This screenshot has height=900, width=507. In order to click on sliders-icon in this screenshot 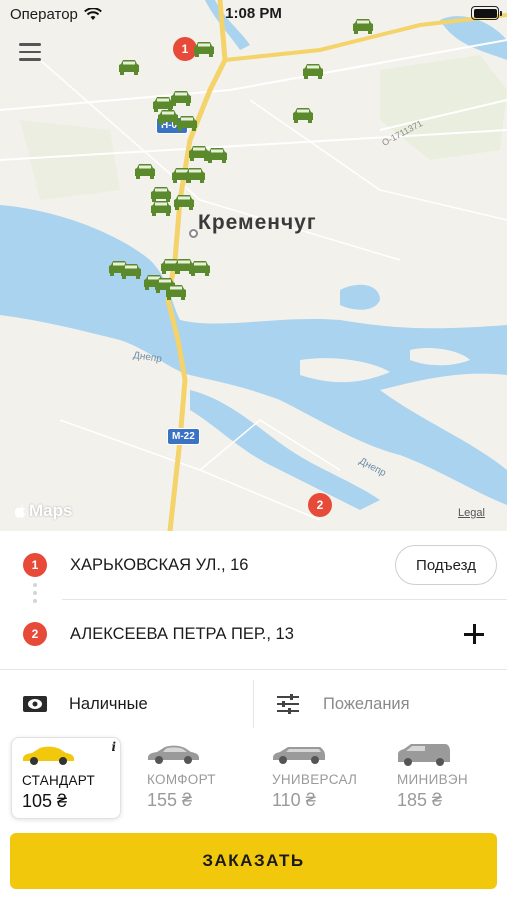, I will do `click(288, 704)`.